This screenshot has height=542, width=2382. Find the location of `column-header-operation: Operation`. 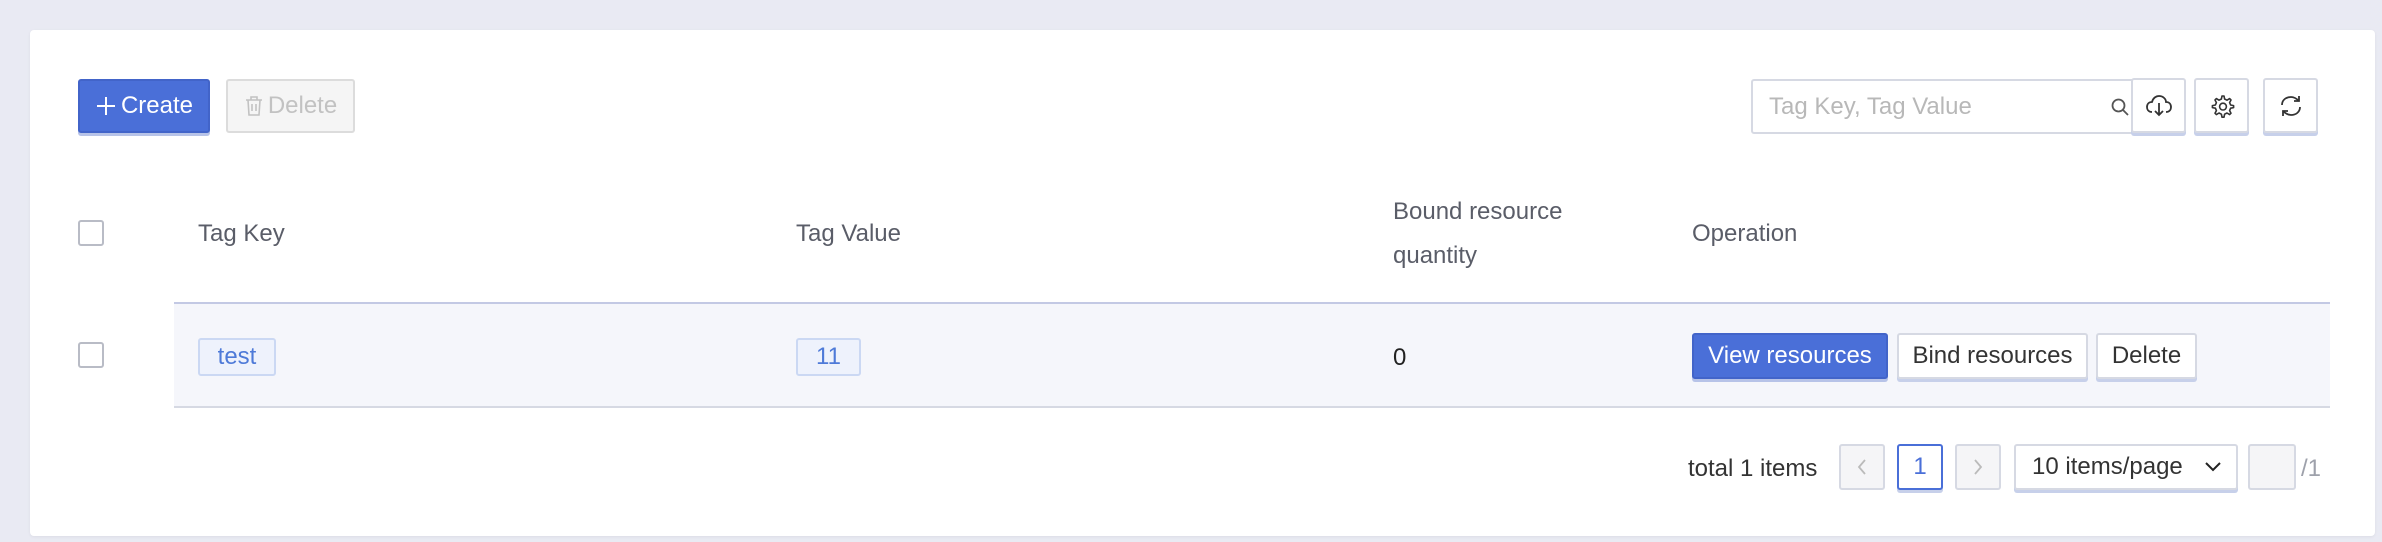

column-header-operation: Operation is located at coordinates (1745, 233).